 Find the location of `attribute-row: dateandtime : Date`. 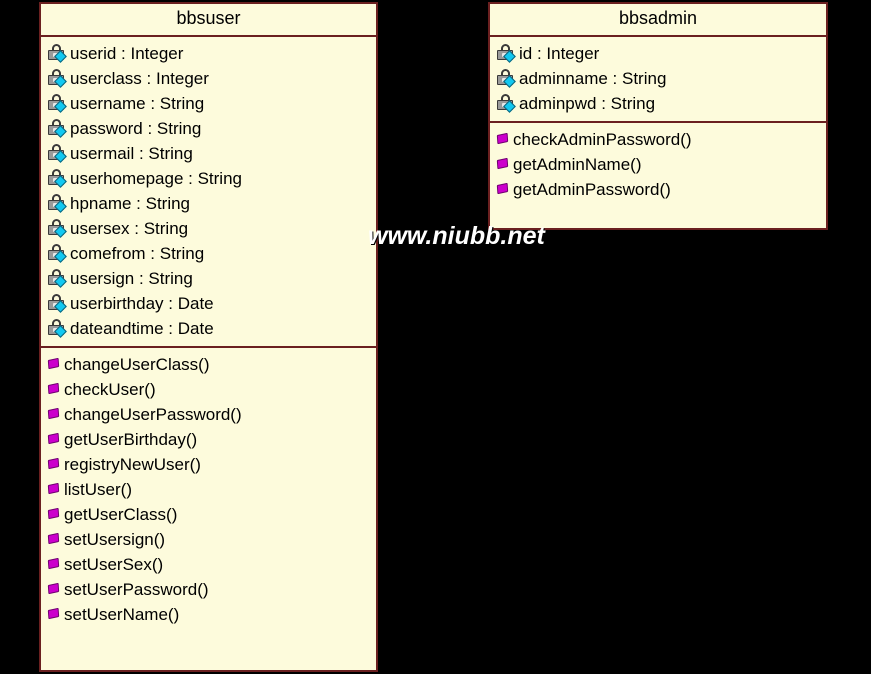

attribute-row: dateandtime : Date is located at coordinates (208, 328).